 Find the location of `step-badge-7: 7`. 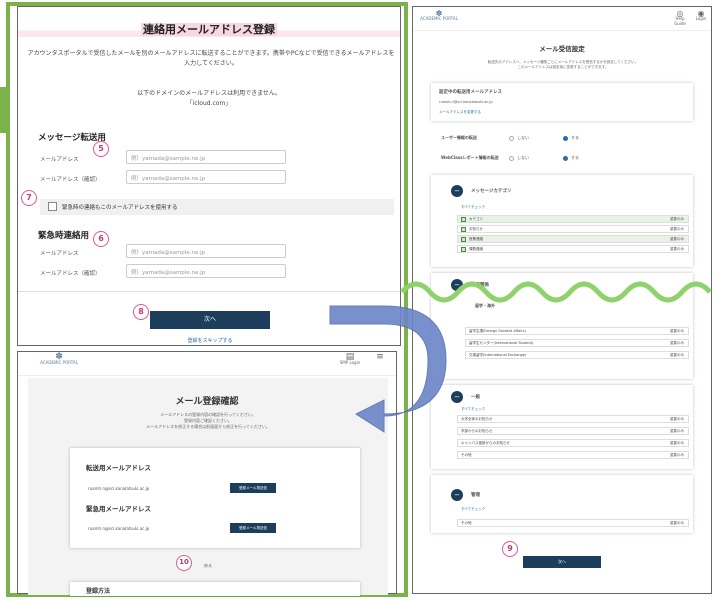

step-badge-7: 7 is located at coordinates (29, 198).